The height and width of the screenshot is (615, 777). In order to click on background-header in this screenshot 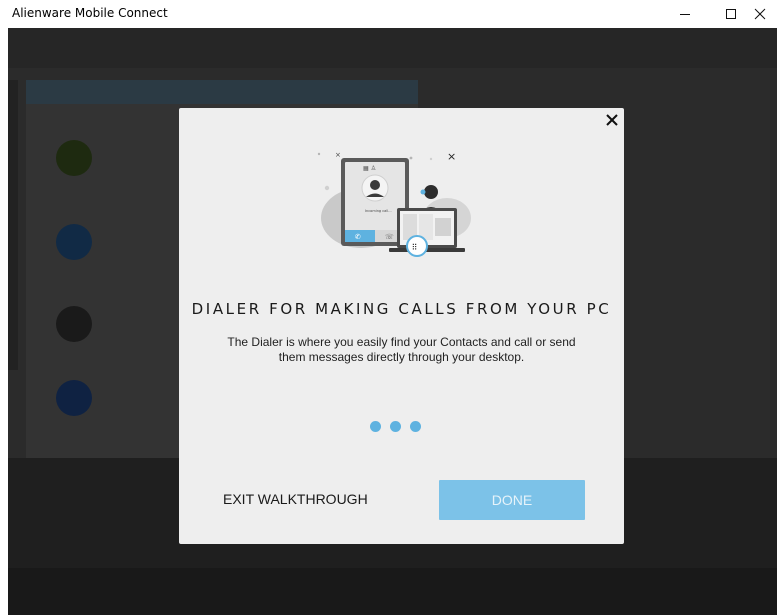, I will do `click(392, 48)`.